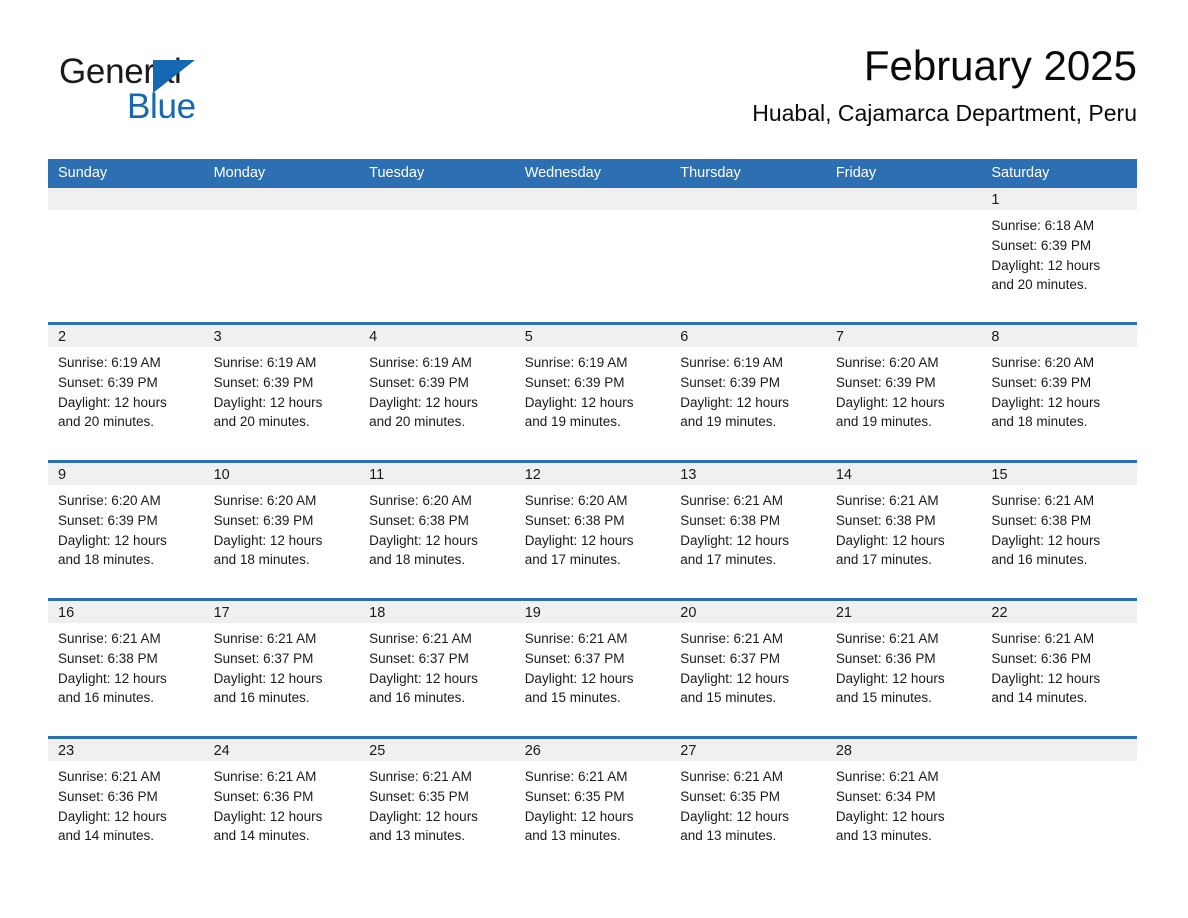 The width and height of the screenshot is (1188, 918). I want to click on day-detail-daylight-line2: and 20 minutes., so click(1039, 285).